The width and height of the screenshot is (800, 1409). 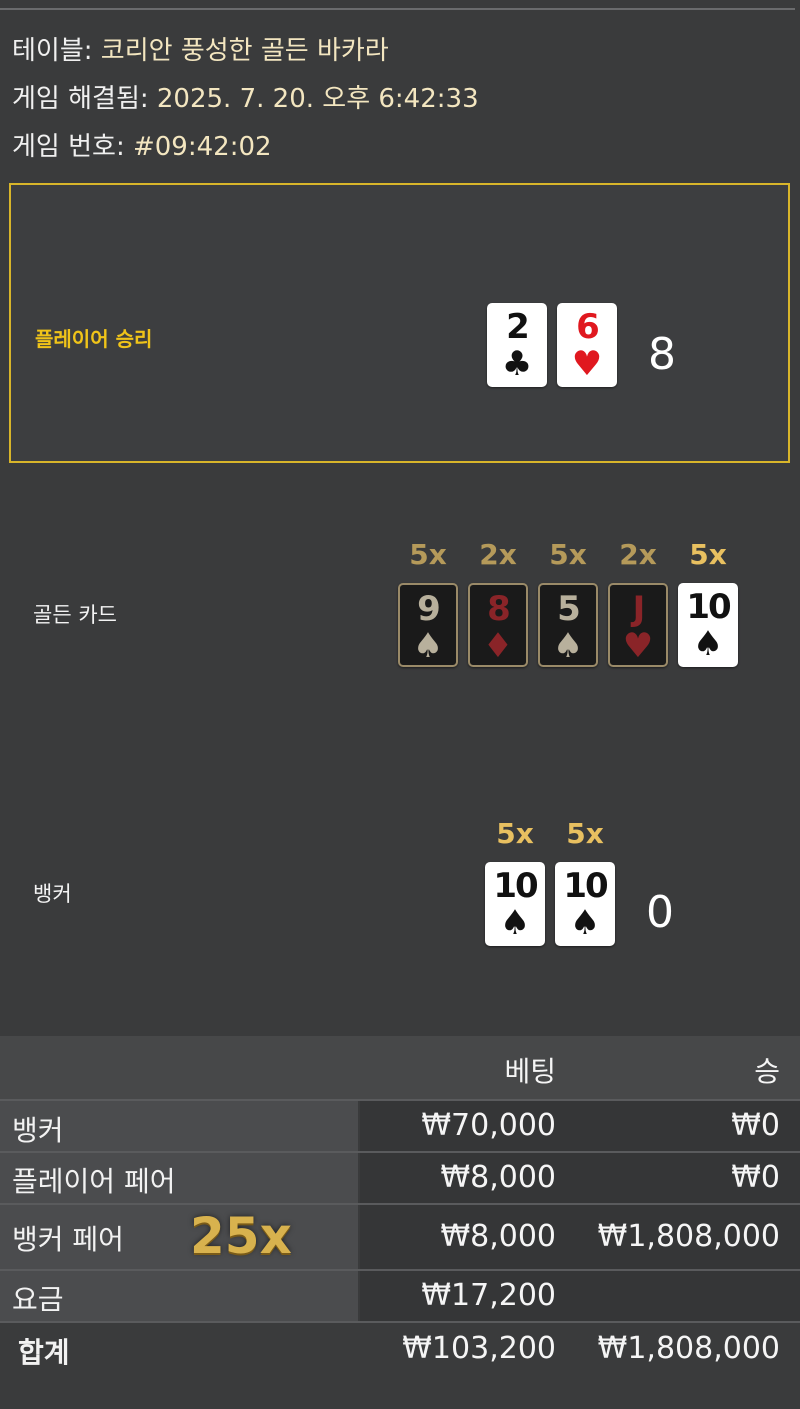 I want to click on total-bet: ₩103,200, so click(x=479, y=1348).